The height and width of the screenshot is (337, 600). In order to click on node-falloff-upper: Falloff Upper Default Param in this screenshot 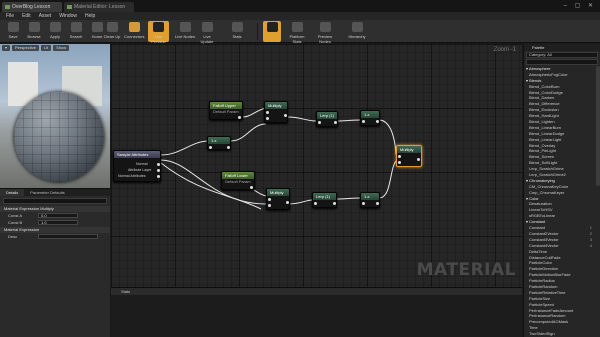, I will do `click(226, 110)`.